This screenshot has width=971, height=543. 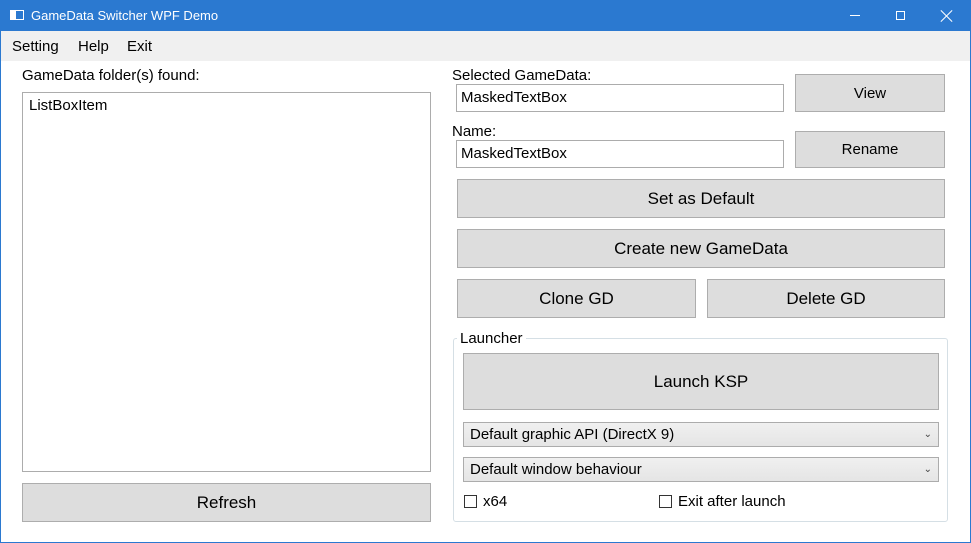 What do you see at coordinates (491, 338) in the screenshot?
I see `launcher-group-label: Launcher` at bounding box center [491, 338].